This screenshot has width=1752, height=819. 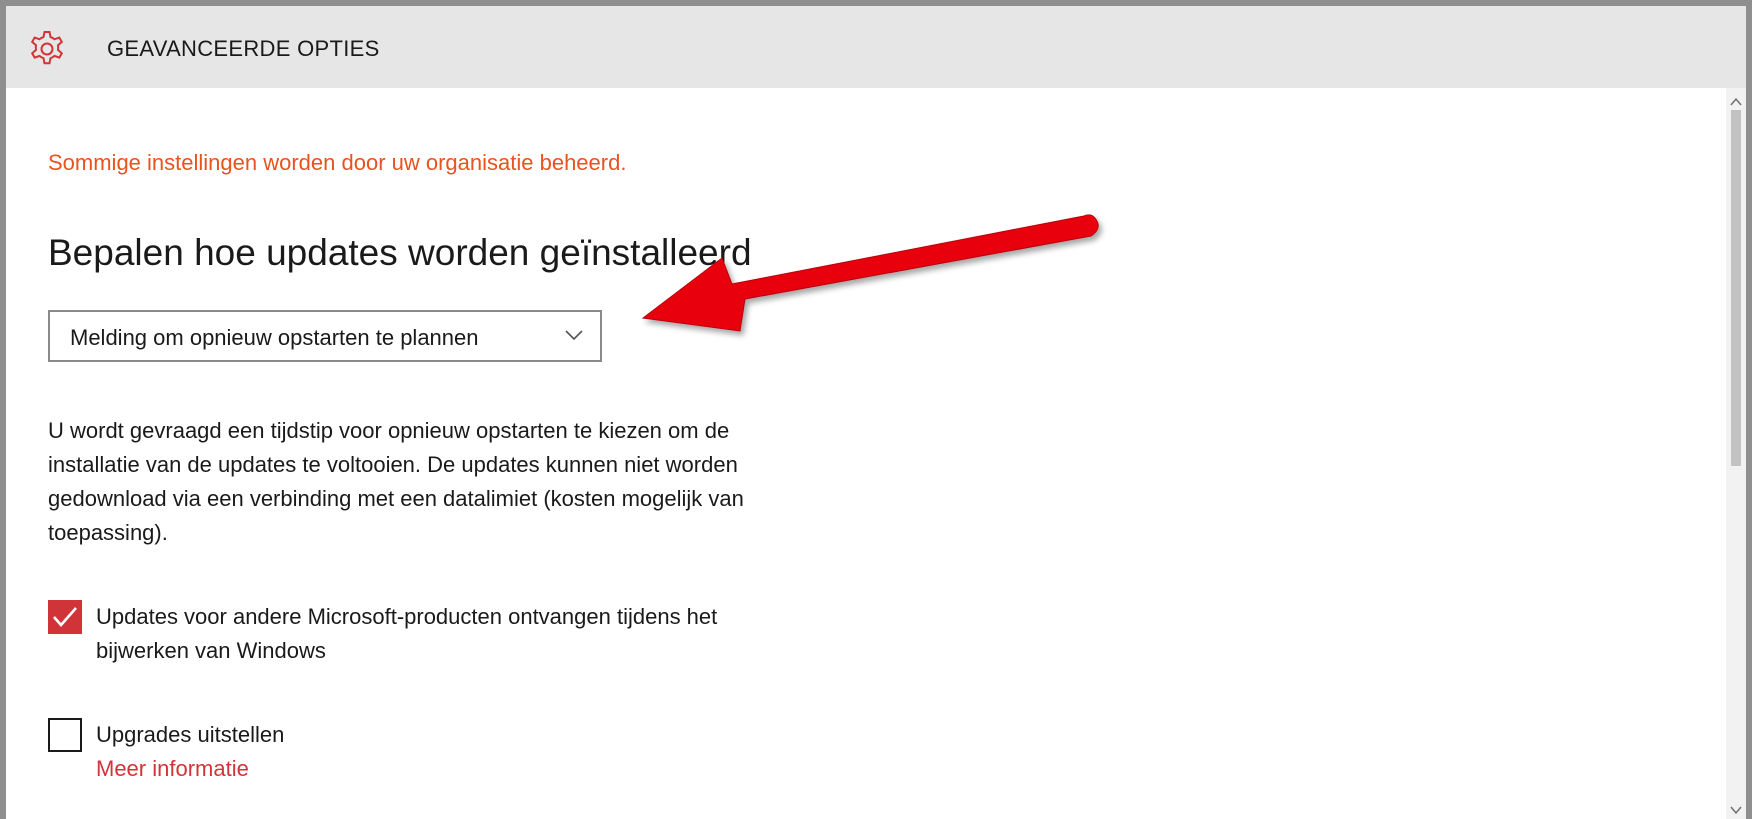 I want to click on scroll-up-icon, so click(x=1736, y=100).